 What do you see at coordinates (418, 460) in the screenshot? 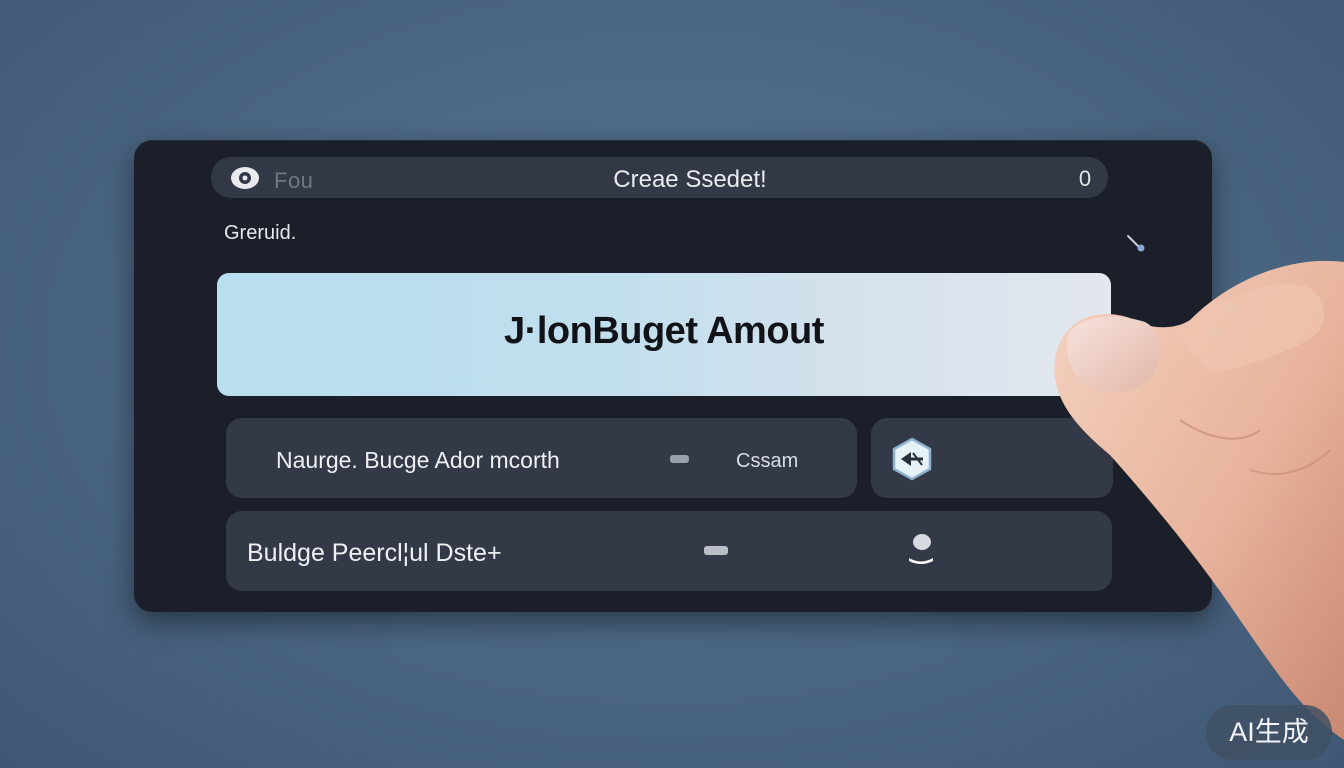
I see `monthly-budget-label: Naurge. Bucge Ador mcorth` at bounding box center [418, 460].